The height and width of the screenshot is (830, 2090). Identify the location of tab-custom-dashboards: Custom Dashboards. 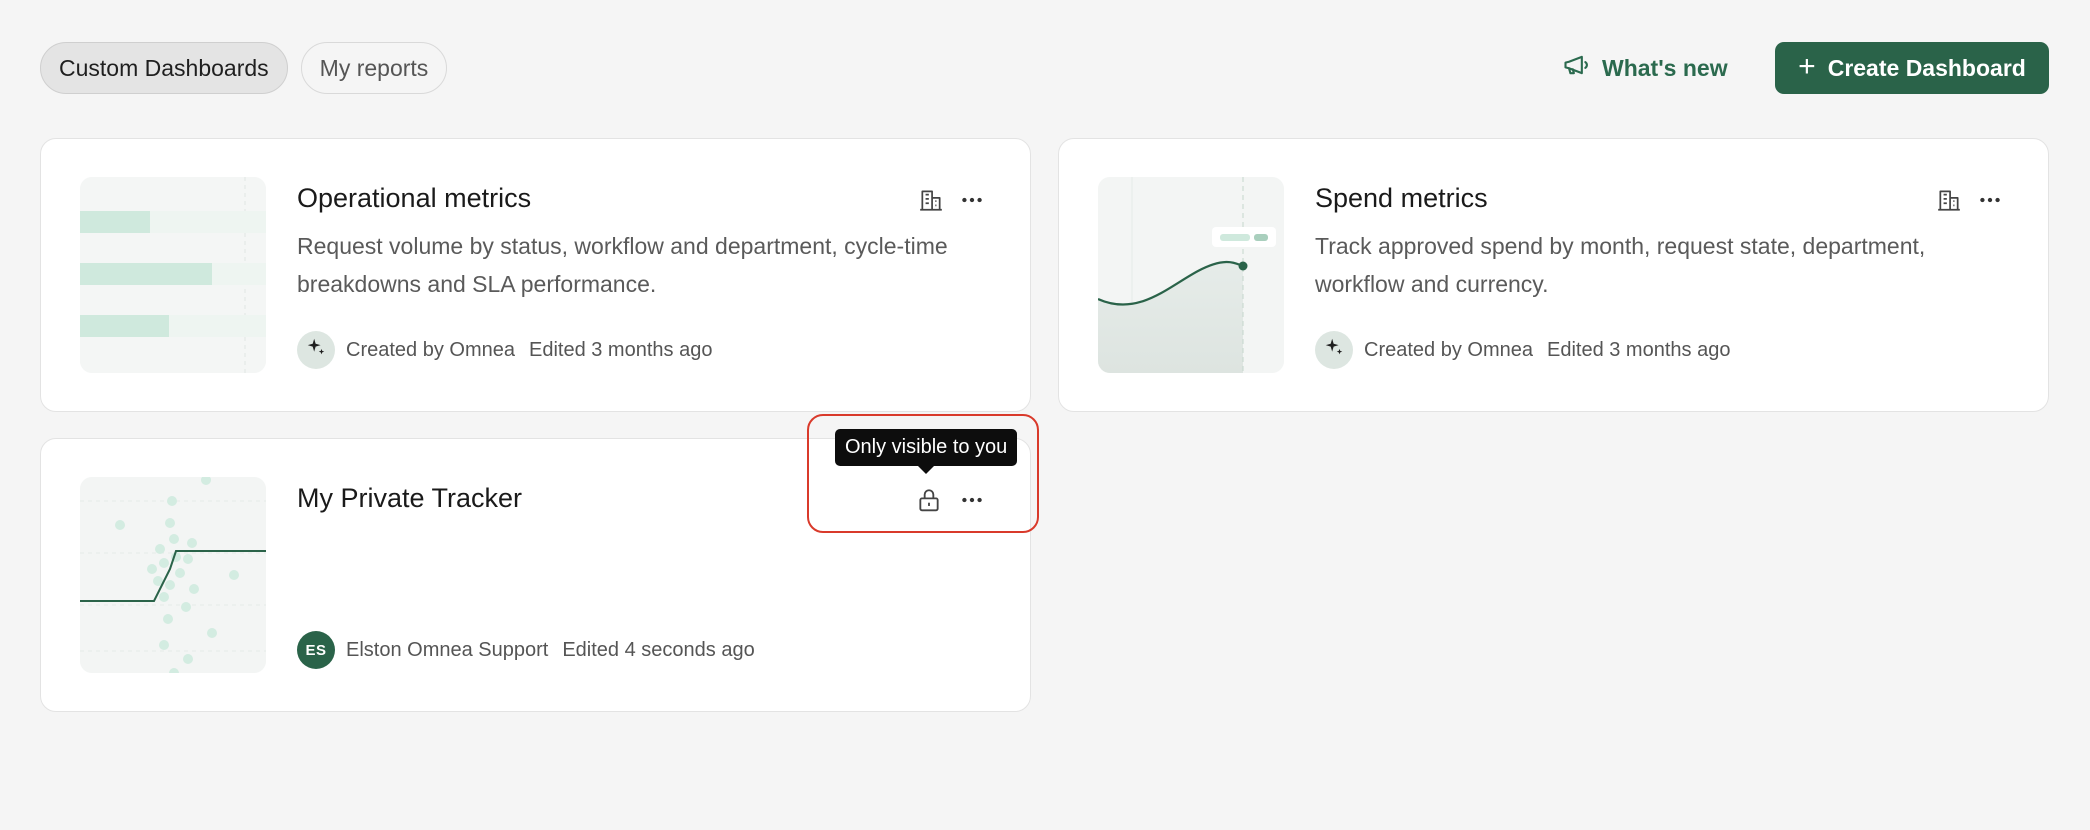
(164, 68).